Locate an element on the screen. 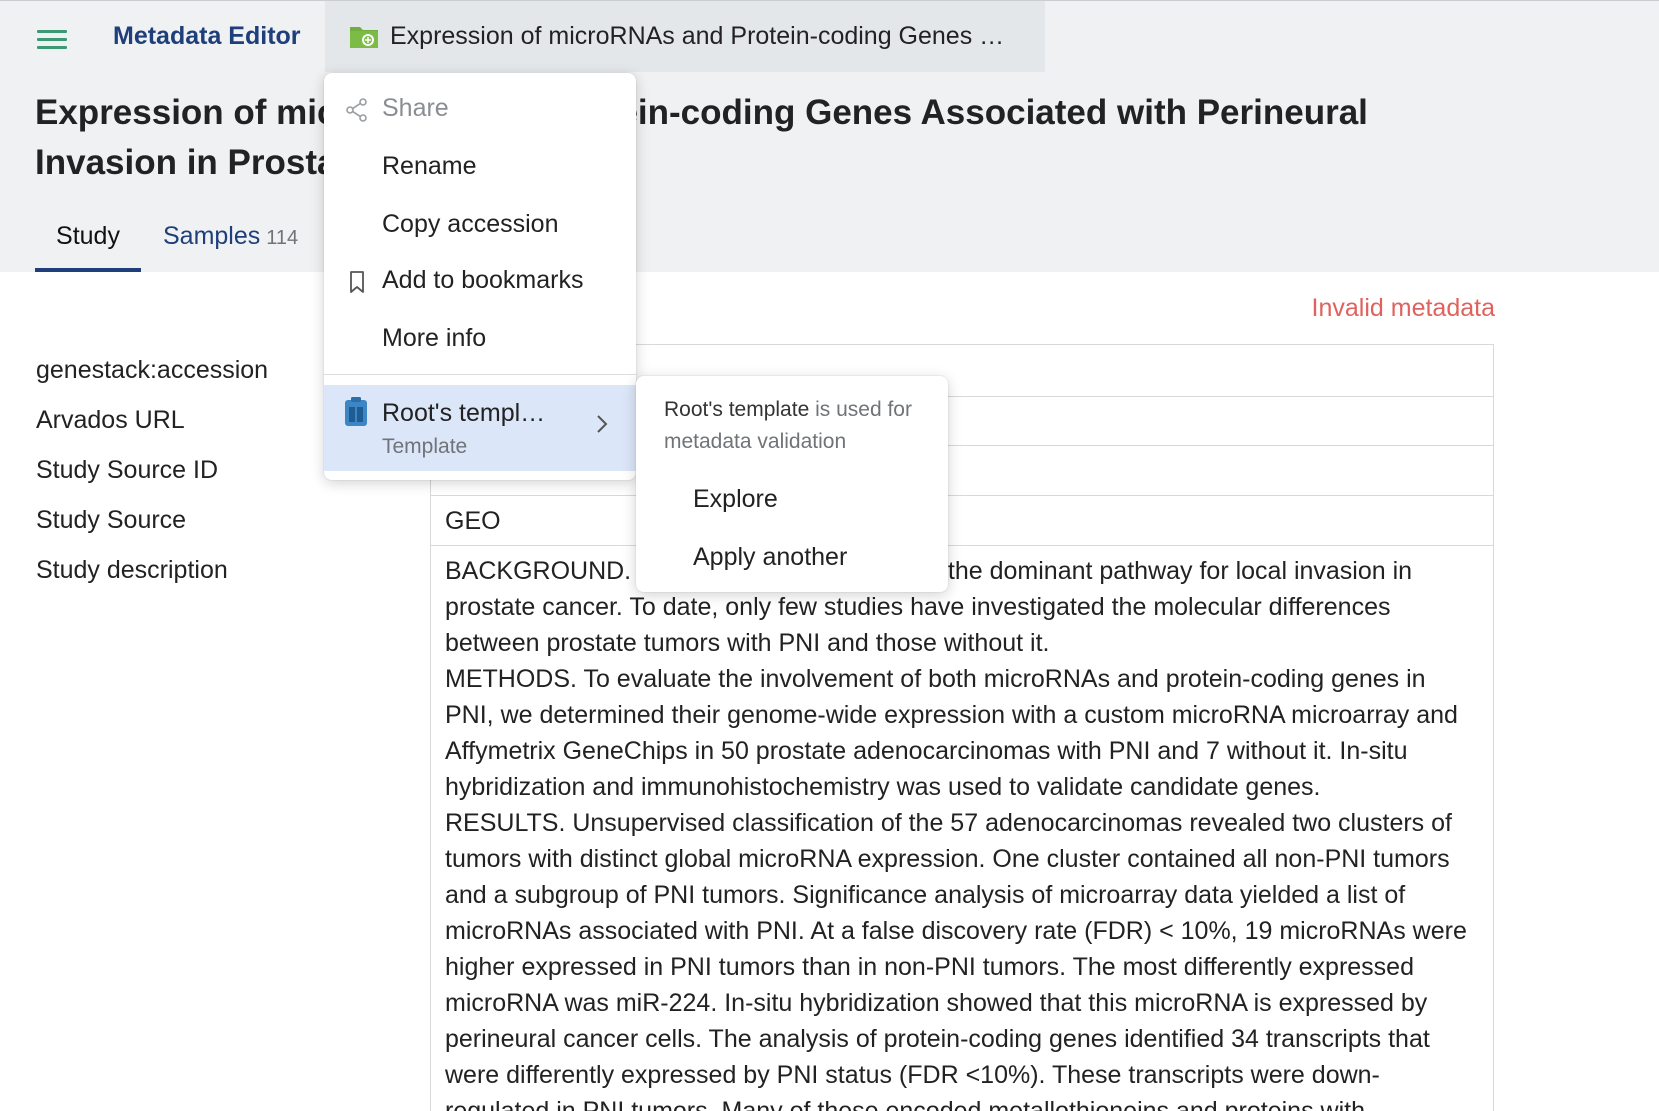 The image size is (1659, 1111). submenu-item-apply-another: Apply another is located at coordinates (792, 557).